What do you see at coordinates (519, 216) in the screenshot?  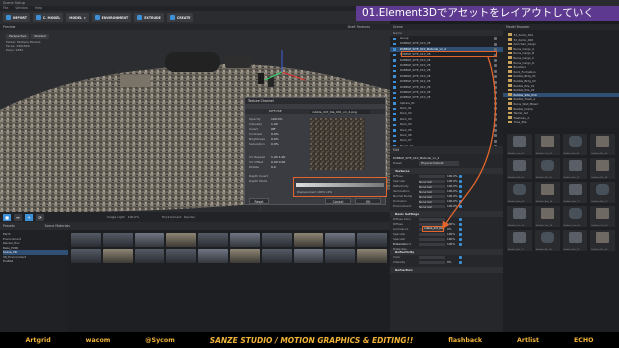 I see `model-thumbnail: Rubbish_Tire_13` at bounding box center [519, 216].